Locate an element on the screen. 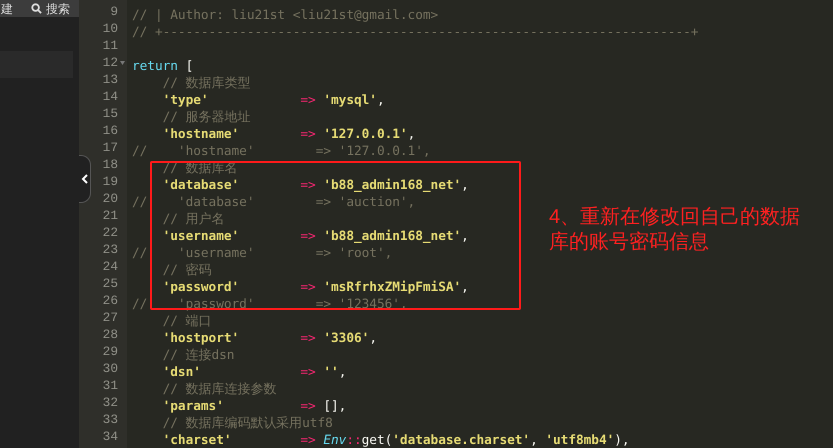 This screenshot has width=833, height=448. line-number: 13 is located at coordinates (110, 79).